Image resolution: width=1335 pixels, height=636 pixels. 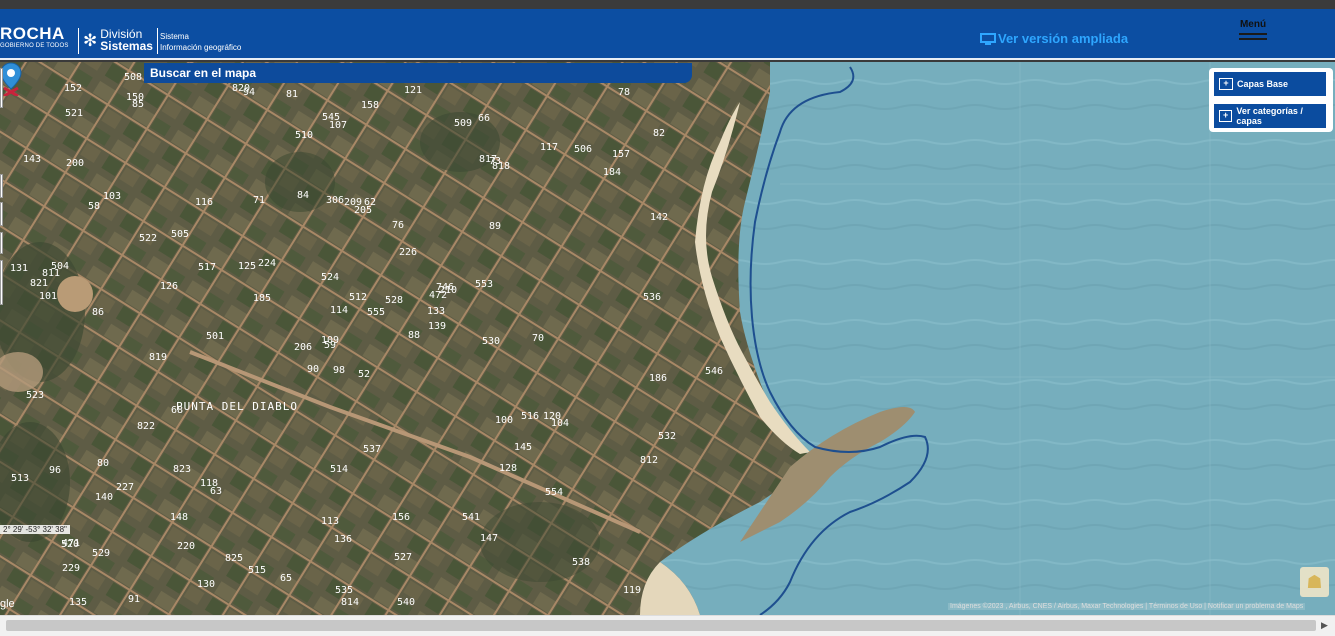 I want to click on lot-number: 101, so click(x=48, y=296).